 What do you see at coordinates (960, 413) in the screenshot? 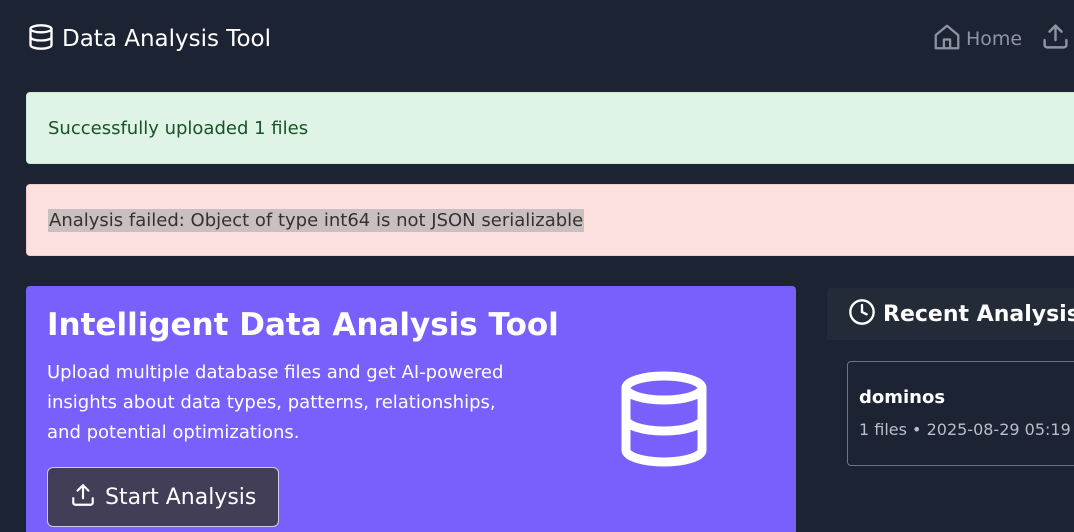
I see `recent-analysis-item: dominos 1 files • 2025-08-29 05:19` at bounding box center [960, 413].